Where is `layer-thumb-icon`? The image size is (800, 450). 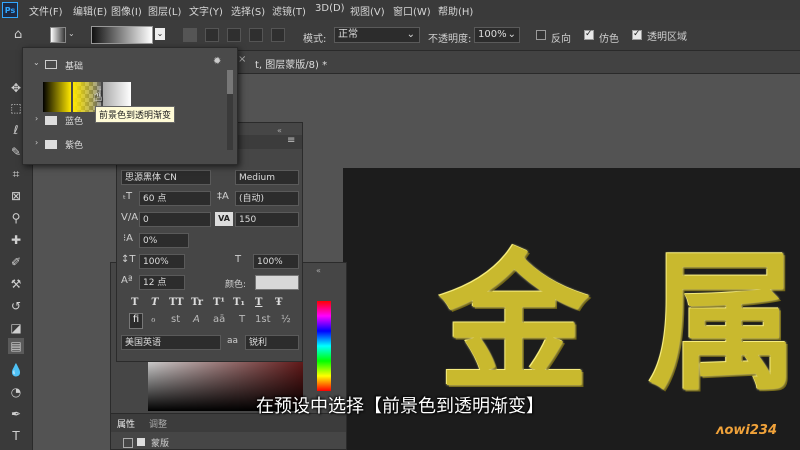
layer-thumb-icon is located at coordinates (128, 443).